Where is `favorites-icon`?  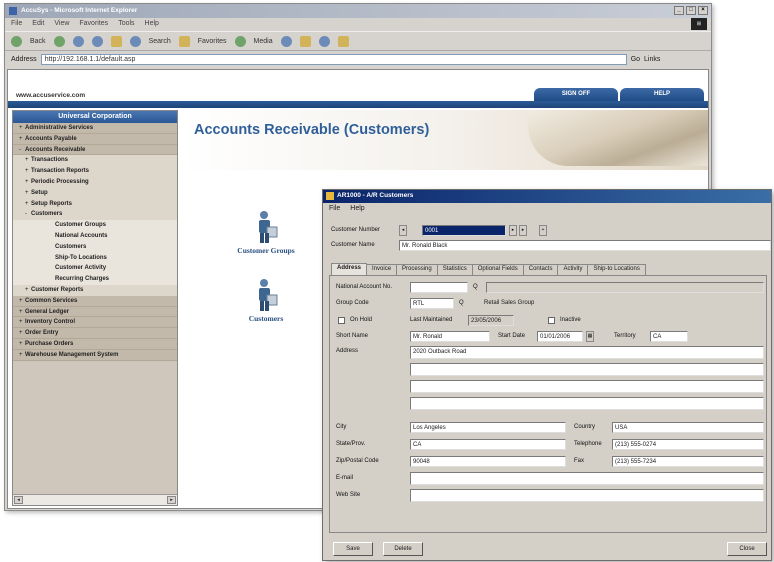
favorites-icon is located at coordinates (184, 41).